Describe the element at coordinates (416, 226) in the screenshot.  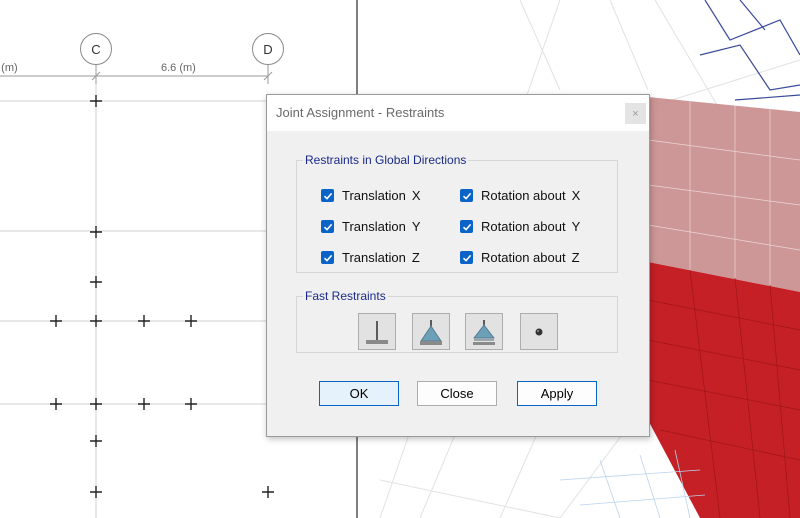
I see `translation-y-axis: Y` at that location.